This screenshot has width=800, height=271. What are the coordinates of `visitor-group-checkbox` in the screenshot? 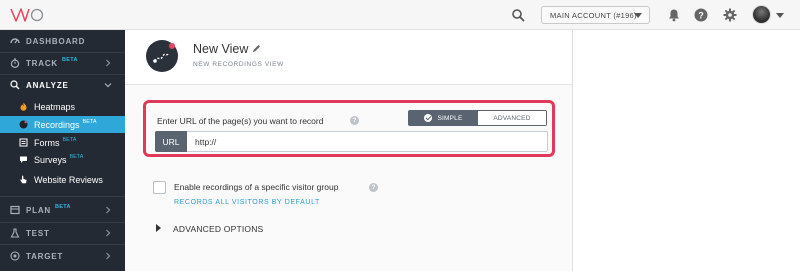 It's located at (159, 187).